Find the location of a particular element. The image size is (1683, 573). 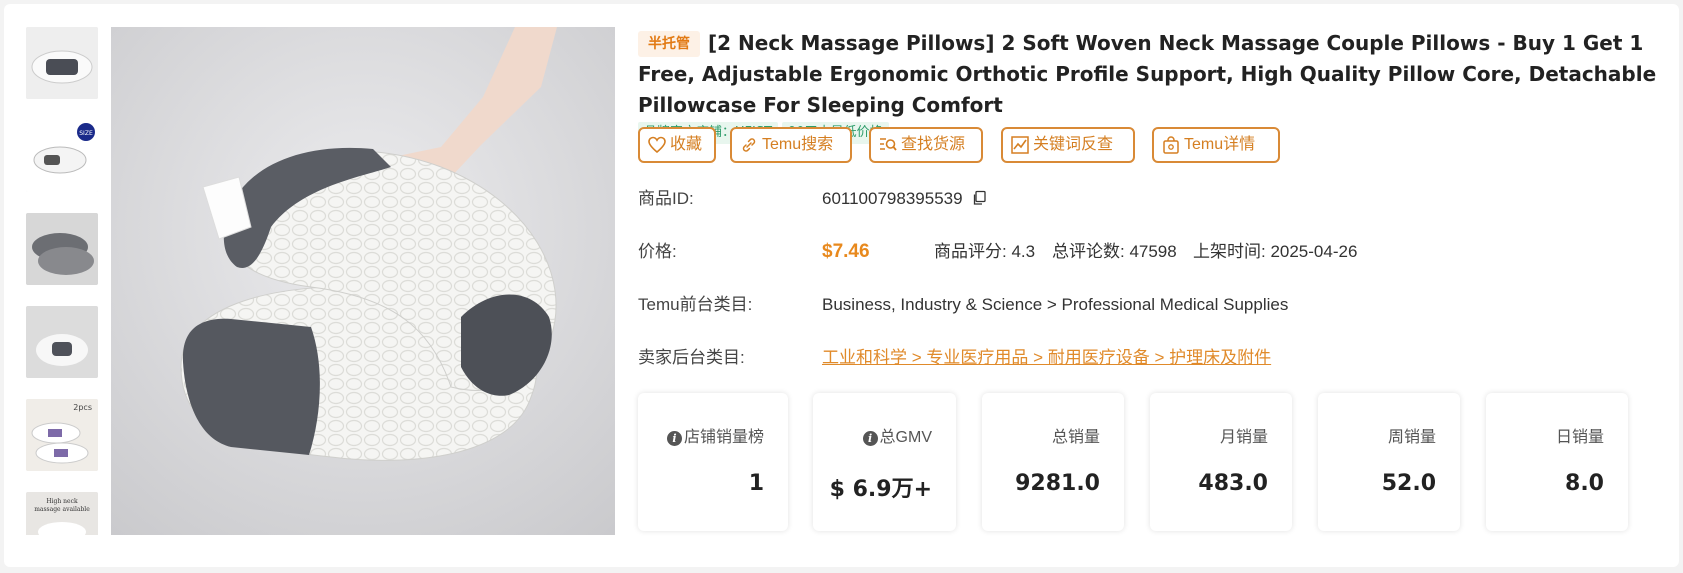

favorite-label: 收藏 is located at coordinates (686, 144).